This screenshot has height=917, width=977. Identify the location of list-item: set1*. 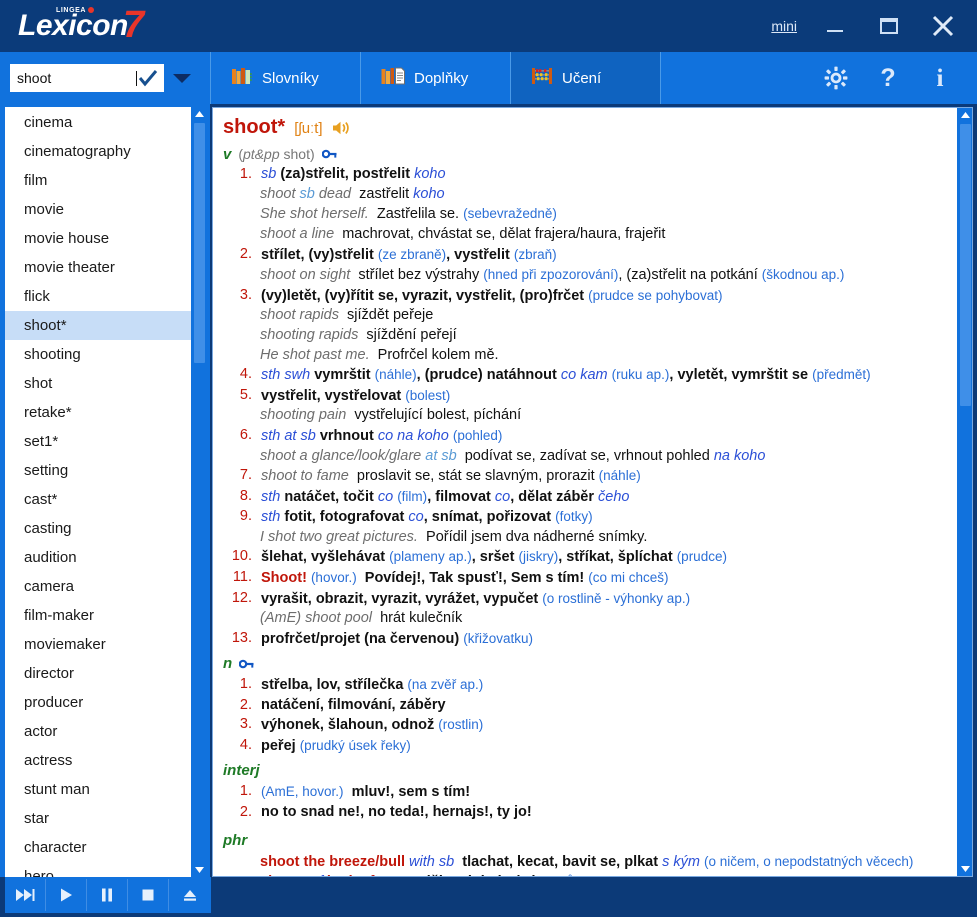
(98, 441).